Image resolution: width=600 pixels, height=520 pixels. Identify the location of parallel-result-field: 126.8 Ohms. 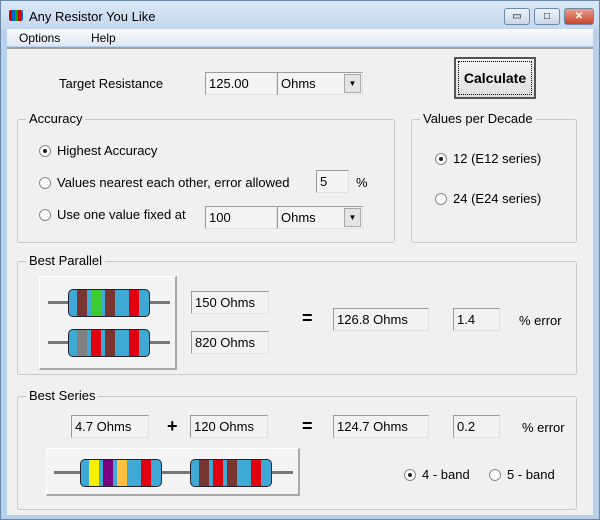
(381, 319).